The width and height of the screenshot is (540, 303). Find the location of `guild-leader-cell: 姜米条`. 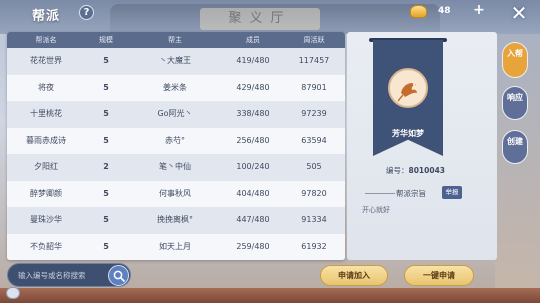

guild-leader-cell: 姜米条 is located at coordinates (175, 87).